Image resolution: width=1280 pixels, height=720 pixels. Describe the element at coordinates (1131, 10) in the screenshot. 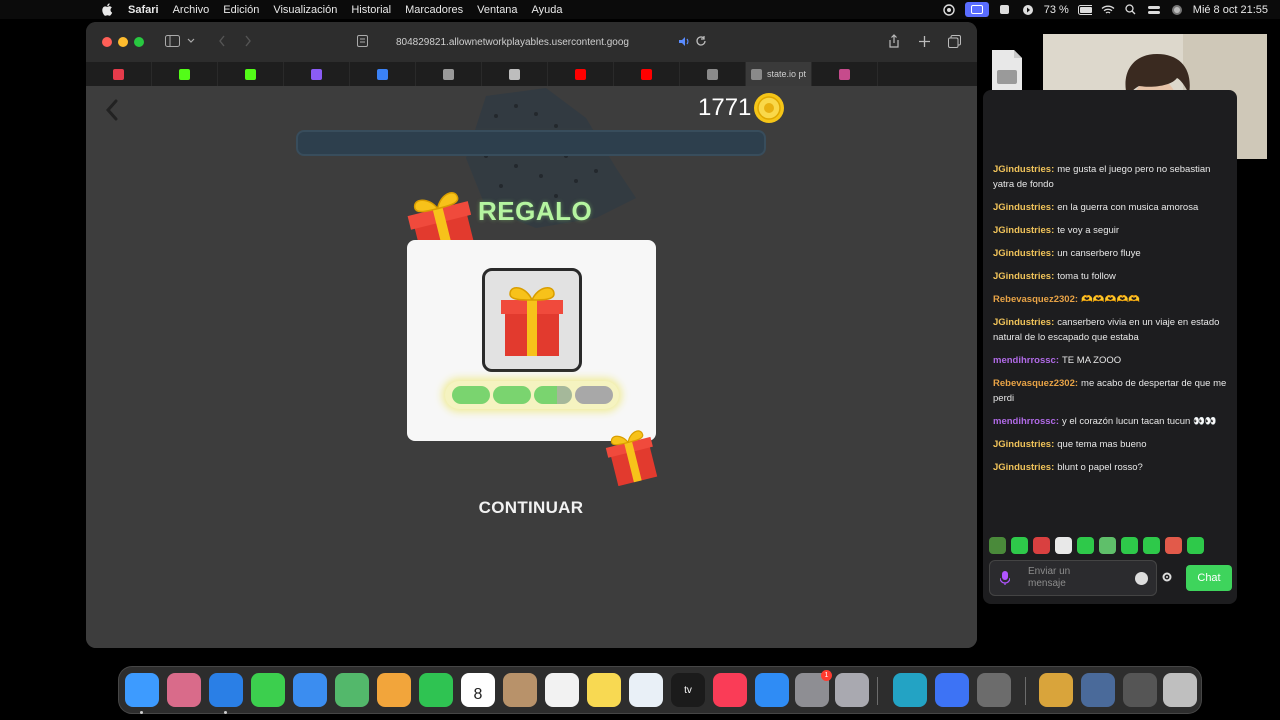

I see `search-icon` at that location.